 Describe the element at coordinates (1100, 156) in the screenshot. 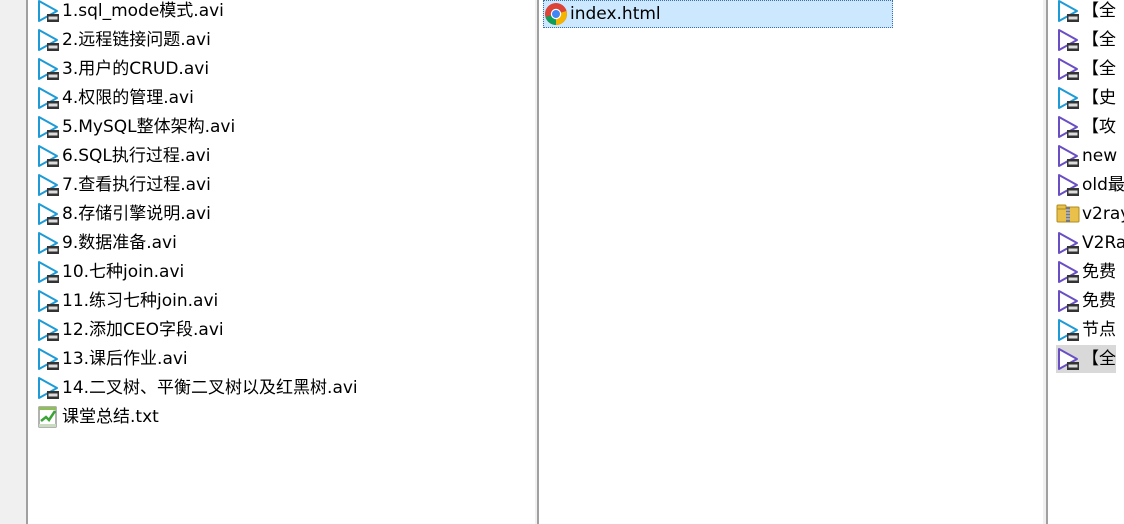

I see `file-name: new` at that location.